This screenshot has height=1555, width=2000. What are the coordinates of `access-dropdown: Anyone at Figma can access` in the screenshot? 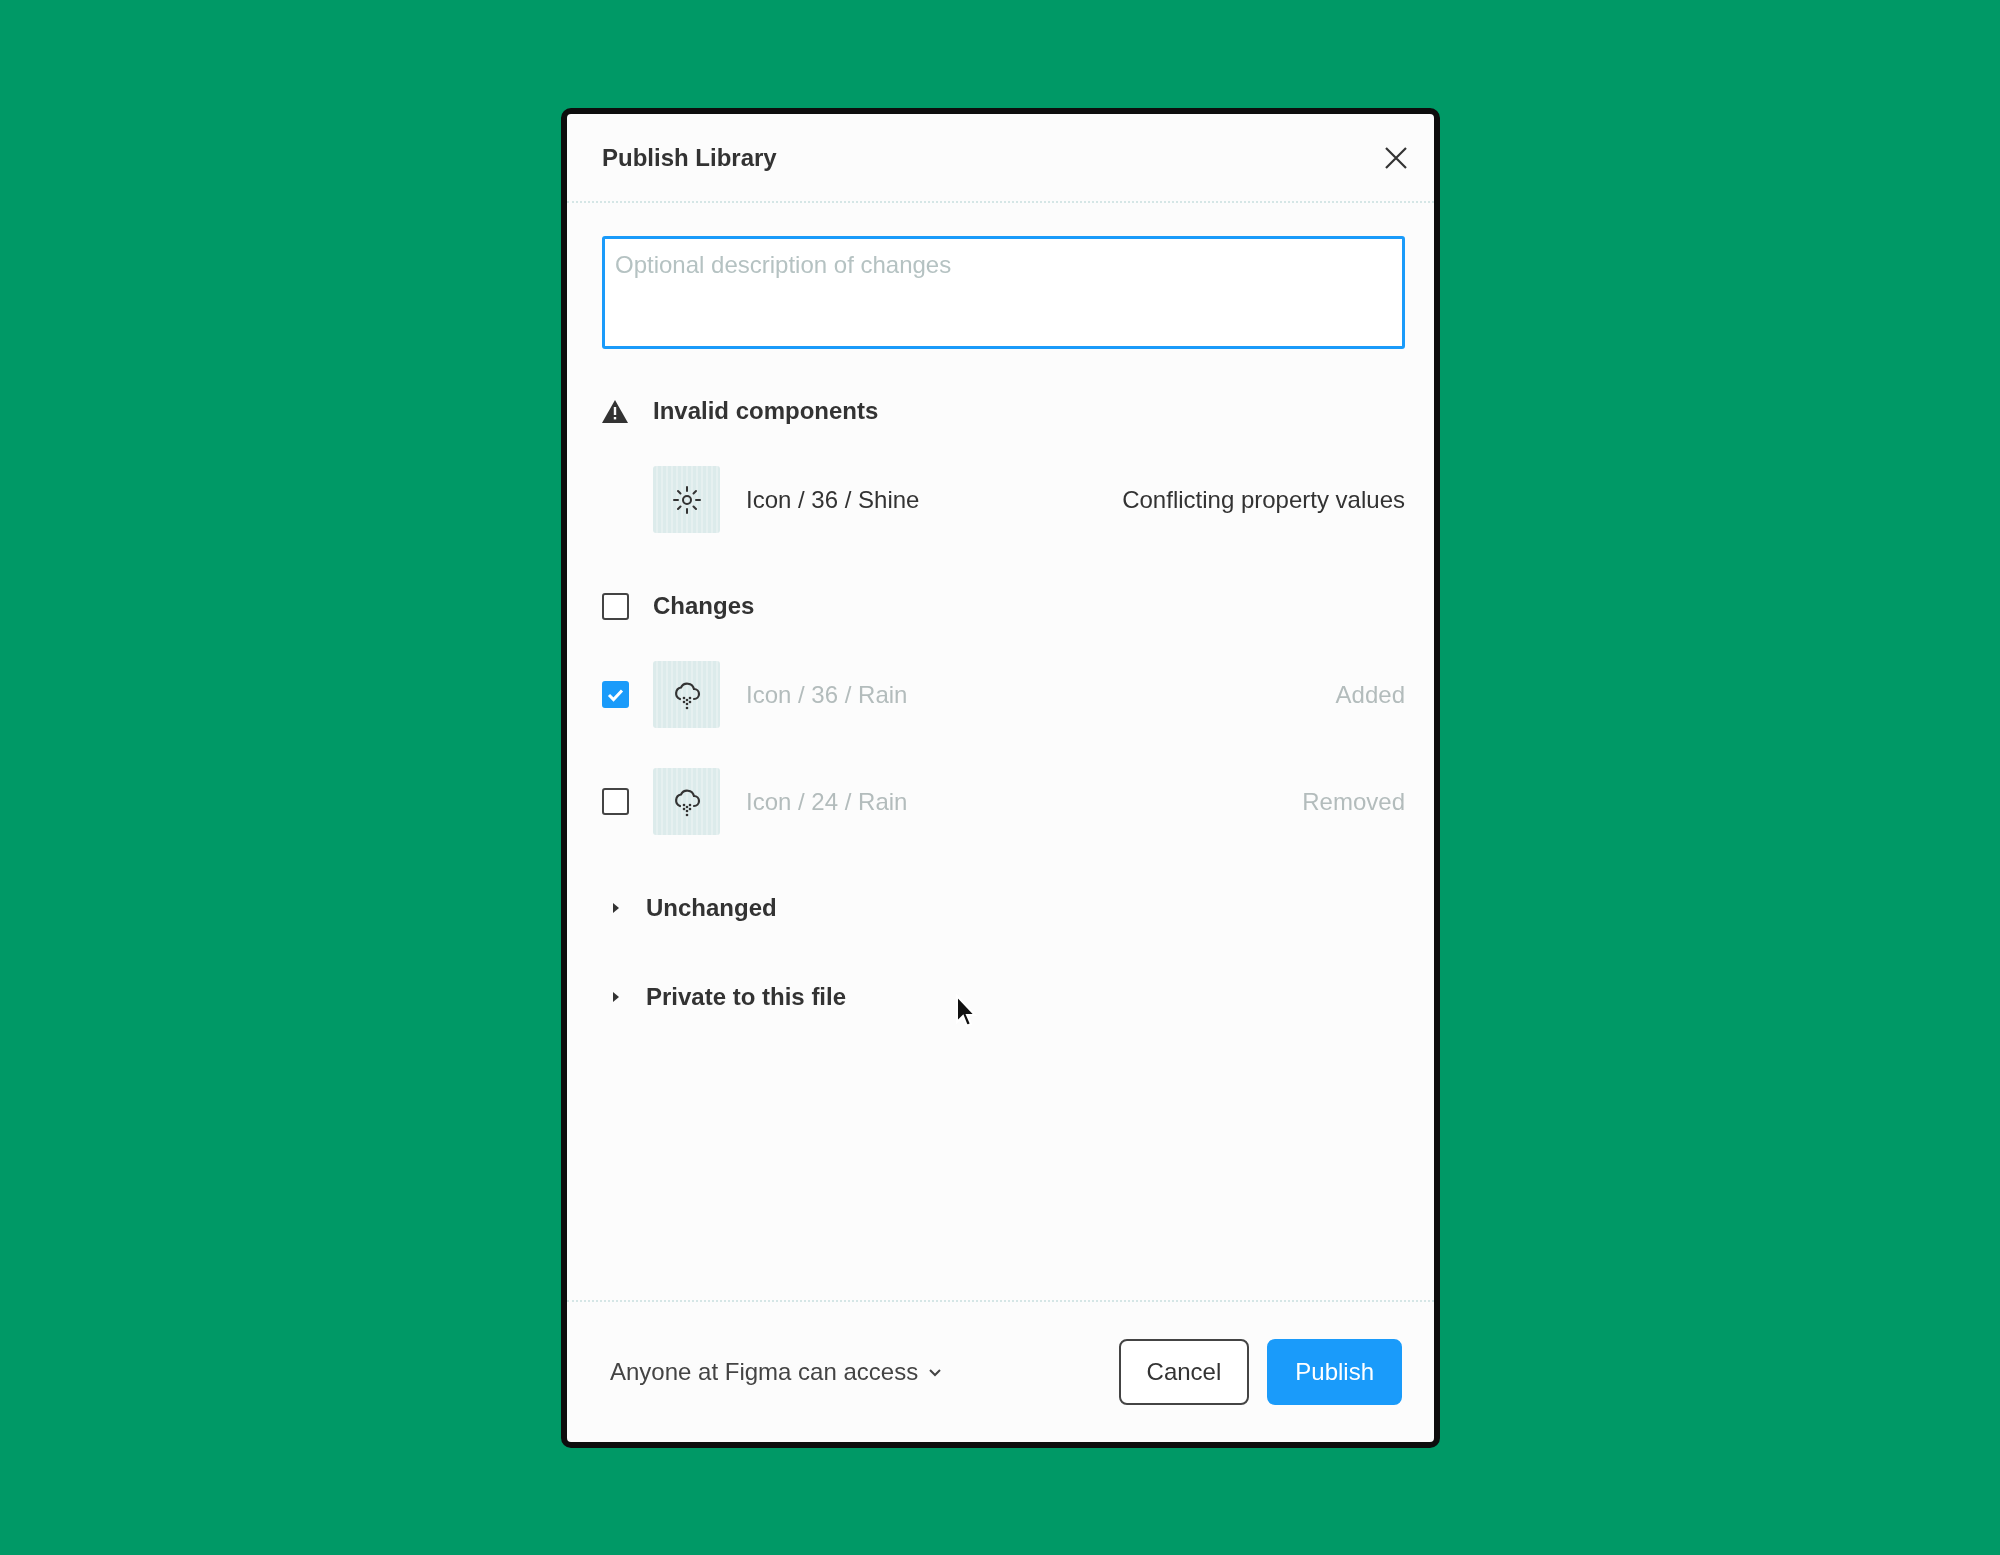 It's located at (776, 1372).